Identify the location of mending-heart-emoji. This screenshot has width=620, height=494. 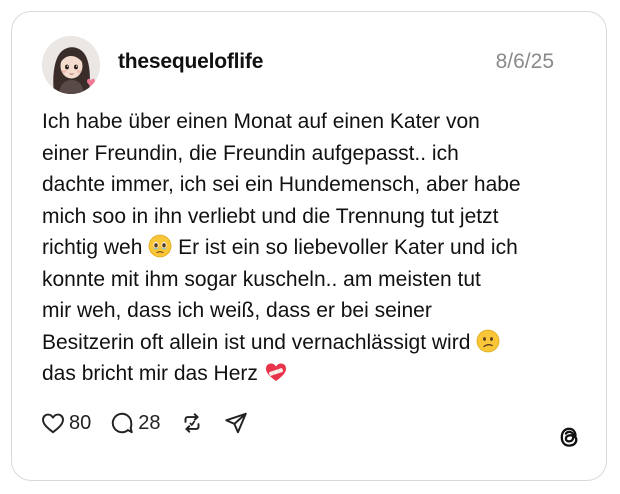
(276, 372).